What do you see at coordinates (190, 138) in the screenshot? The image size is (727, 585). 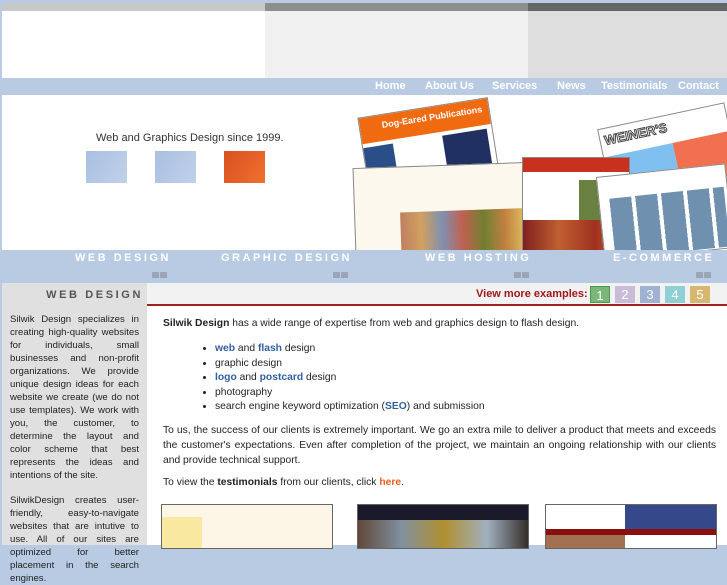 I see `tagline: Web and Graphics Design since 1999.` at bounding box center [190, 138].